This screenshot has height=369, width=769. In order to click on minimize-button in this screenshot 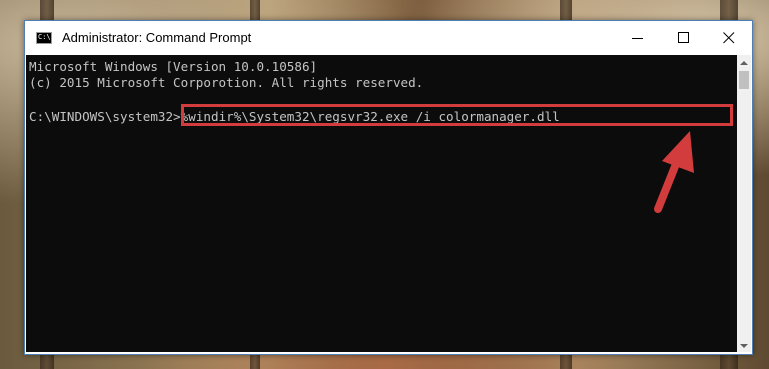, I will do `click(638, 38)`.